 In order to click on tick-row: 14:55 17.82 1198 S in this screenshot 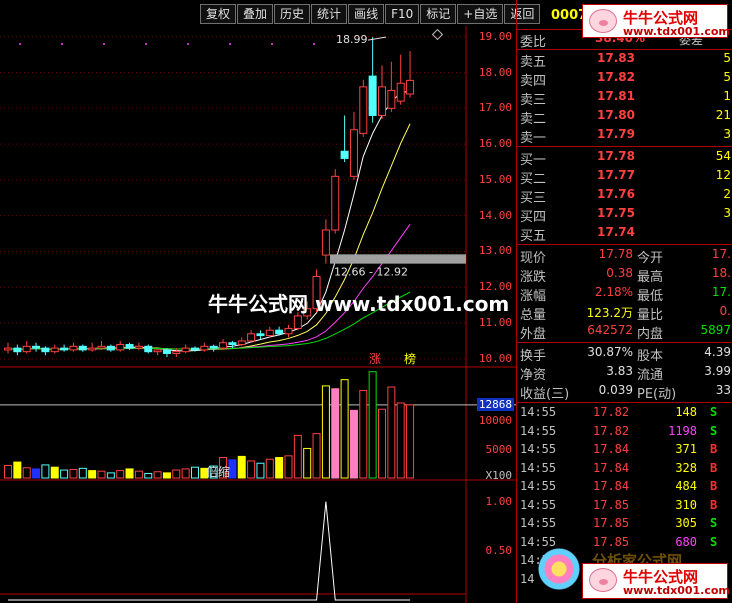, I will do `click(624, 431)`.